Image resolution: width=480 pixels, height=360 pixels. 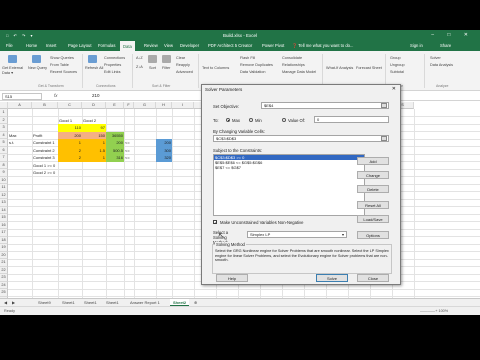 What do you see at coordinates (4, 180) in the screenshot?
I see `row-header: 10` at bounding box center [4, 180].